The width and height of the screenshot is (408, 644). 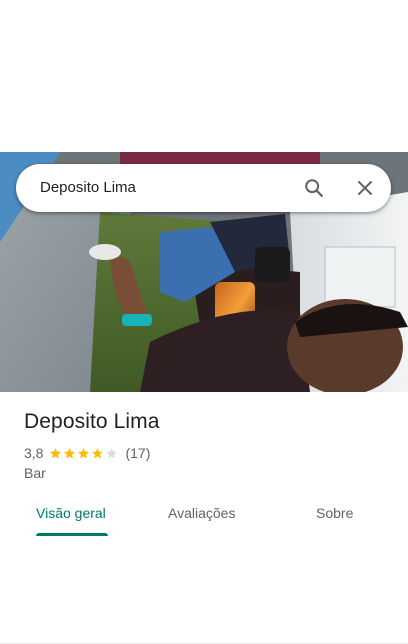 What do you see at coordinates (71, 513) in the screenshot?
I see `tab-overview: Visão geral` at bounding box center [71, 513].